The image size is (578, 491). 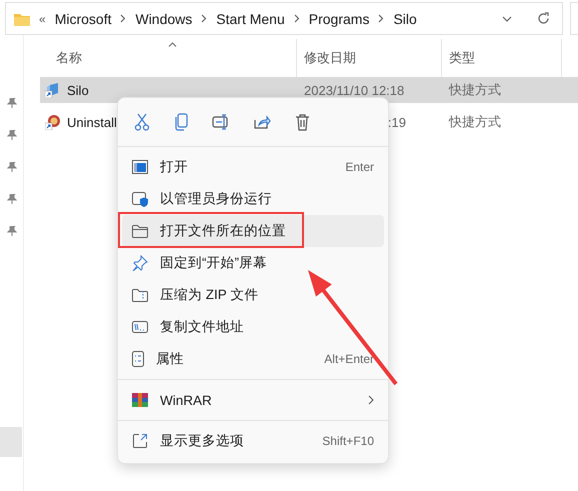 What do you see at coordinates (359, 167) in the screenshot?
I see `shortcut-text: Enter` at bounding box center [359, 167].